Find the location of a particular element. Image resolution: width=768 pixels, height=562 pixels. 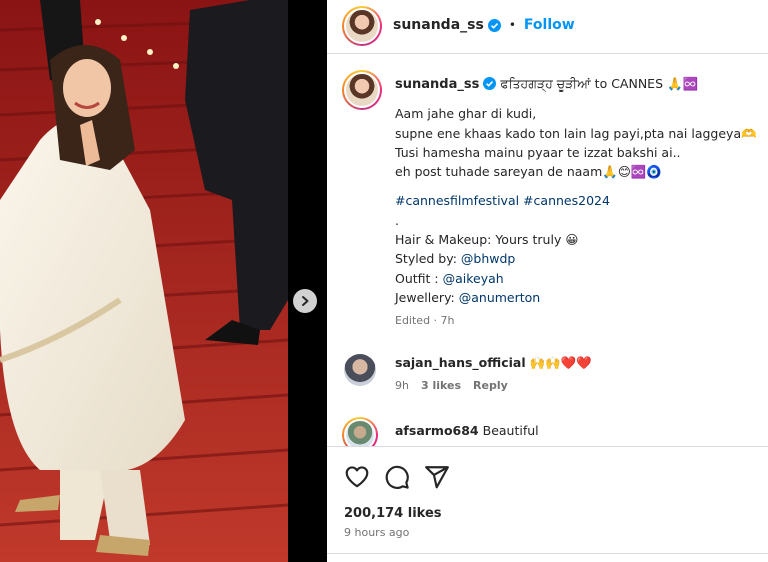

commenter-username: sajan_hans_official is located at coordinates (460, 362).